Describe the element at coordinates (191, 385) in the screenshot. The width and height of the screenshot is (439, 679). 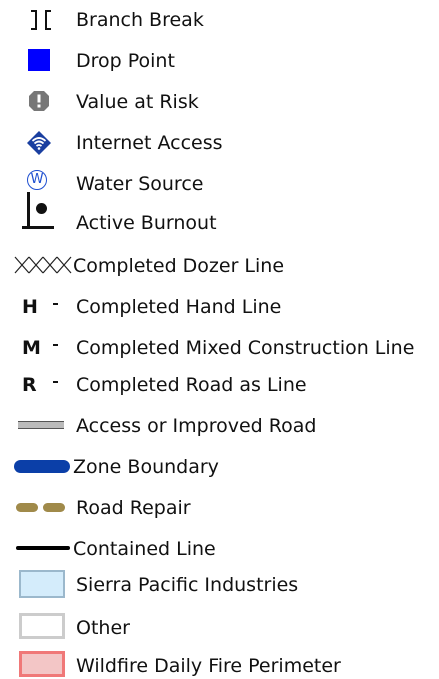
I see `legend-label: Completed Road as Line` at that location.